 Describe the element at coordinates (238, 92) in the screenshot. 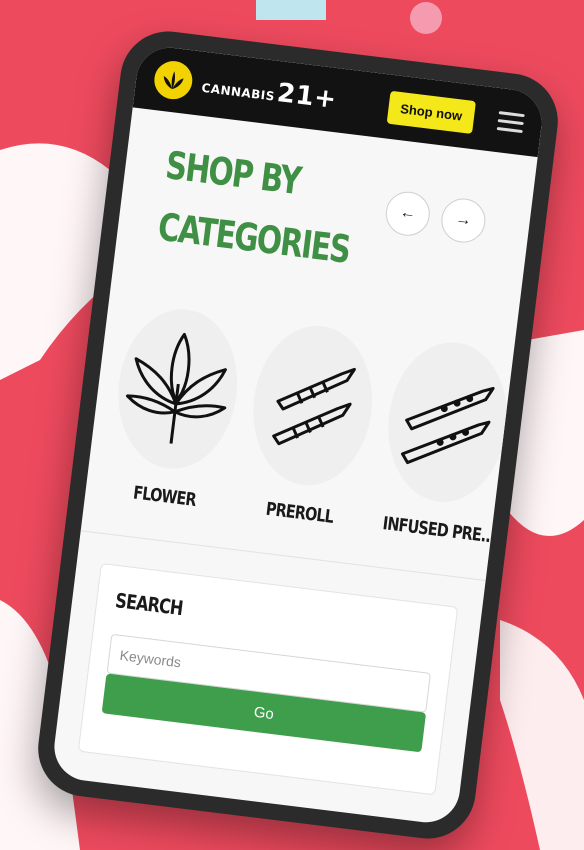

I see `brand-text: CANNABIS` at that location.